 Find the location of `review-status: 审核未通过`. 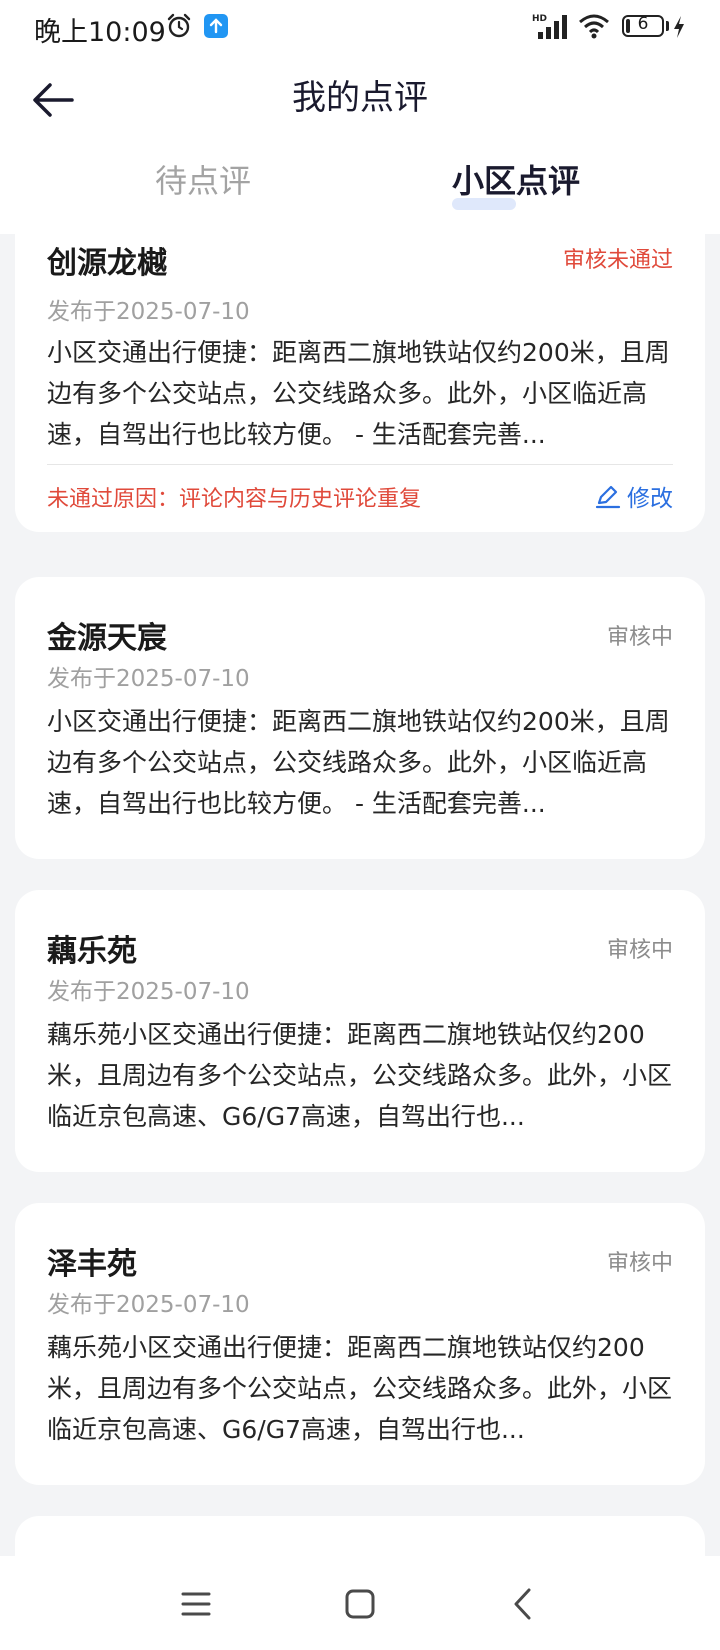

review-status: 审核未通过 is located at coordinates (617, 260).